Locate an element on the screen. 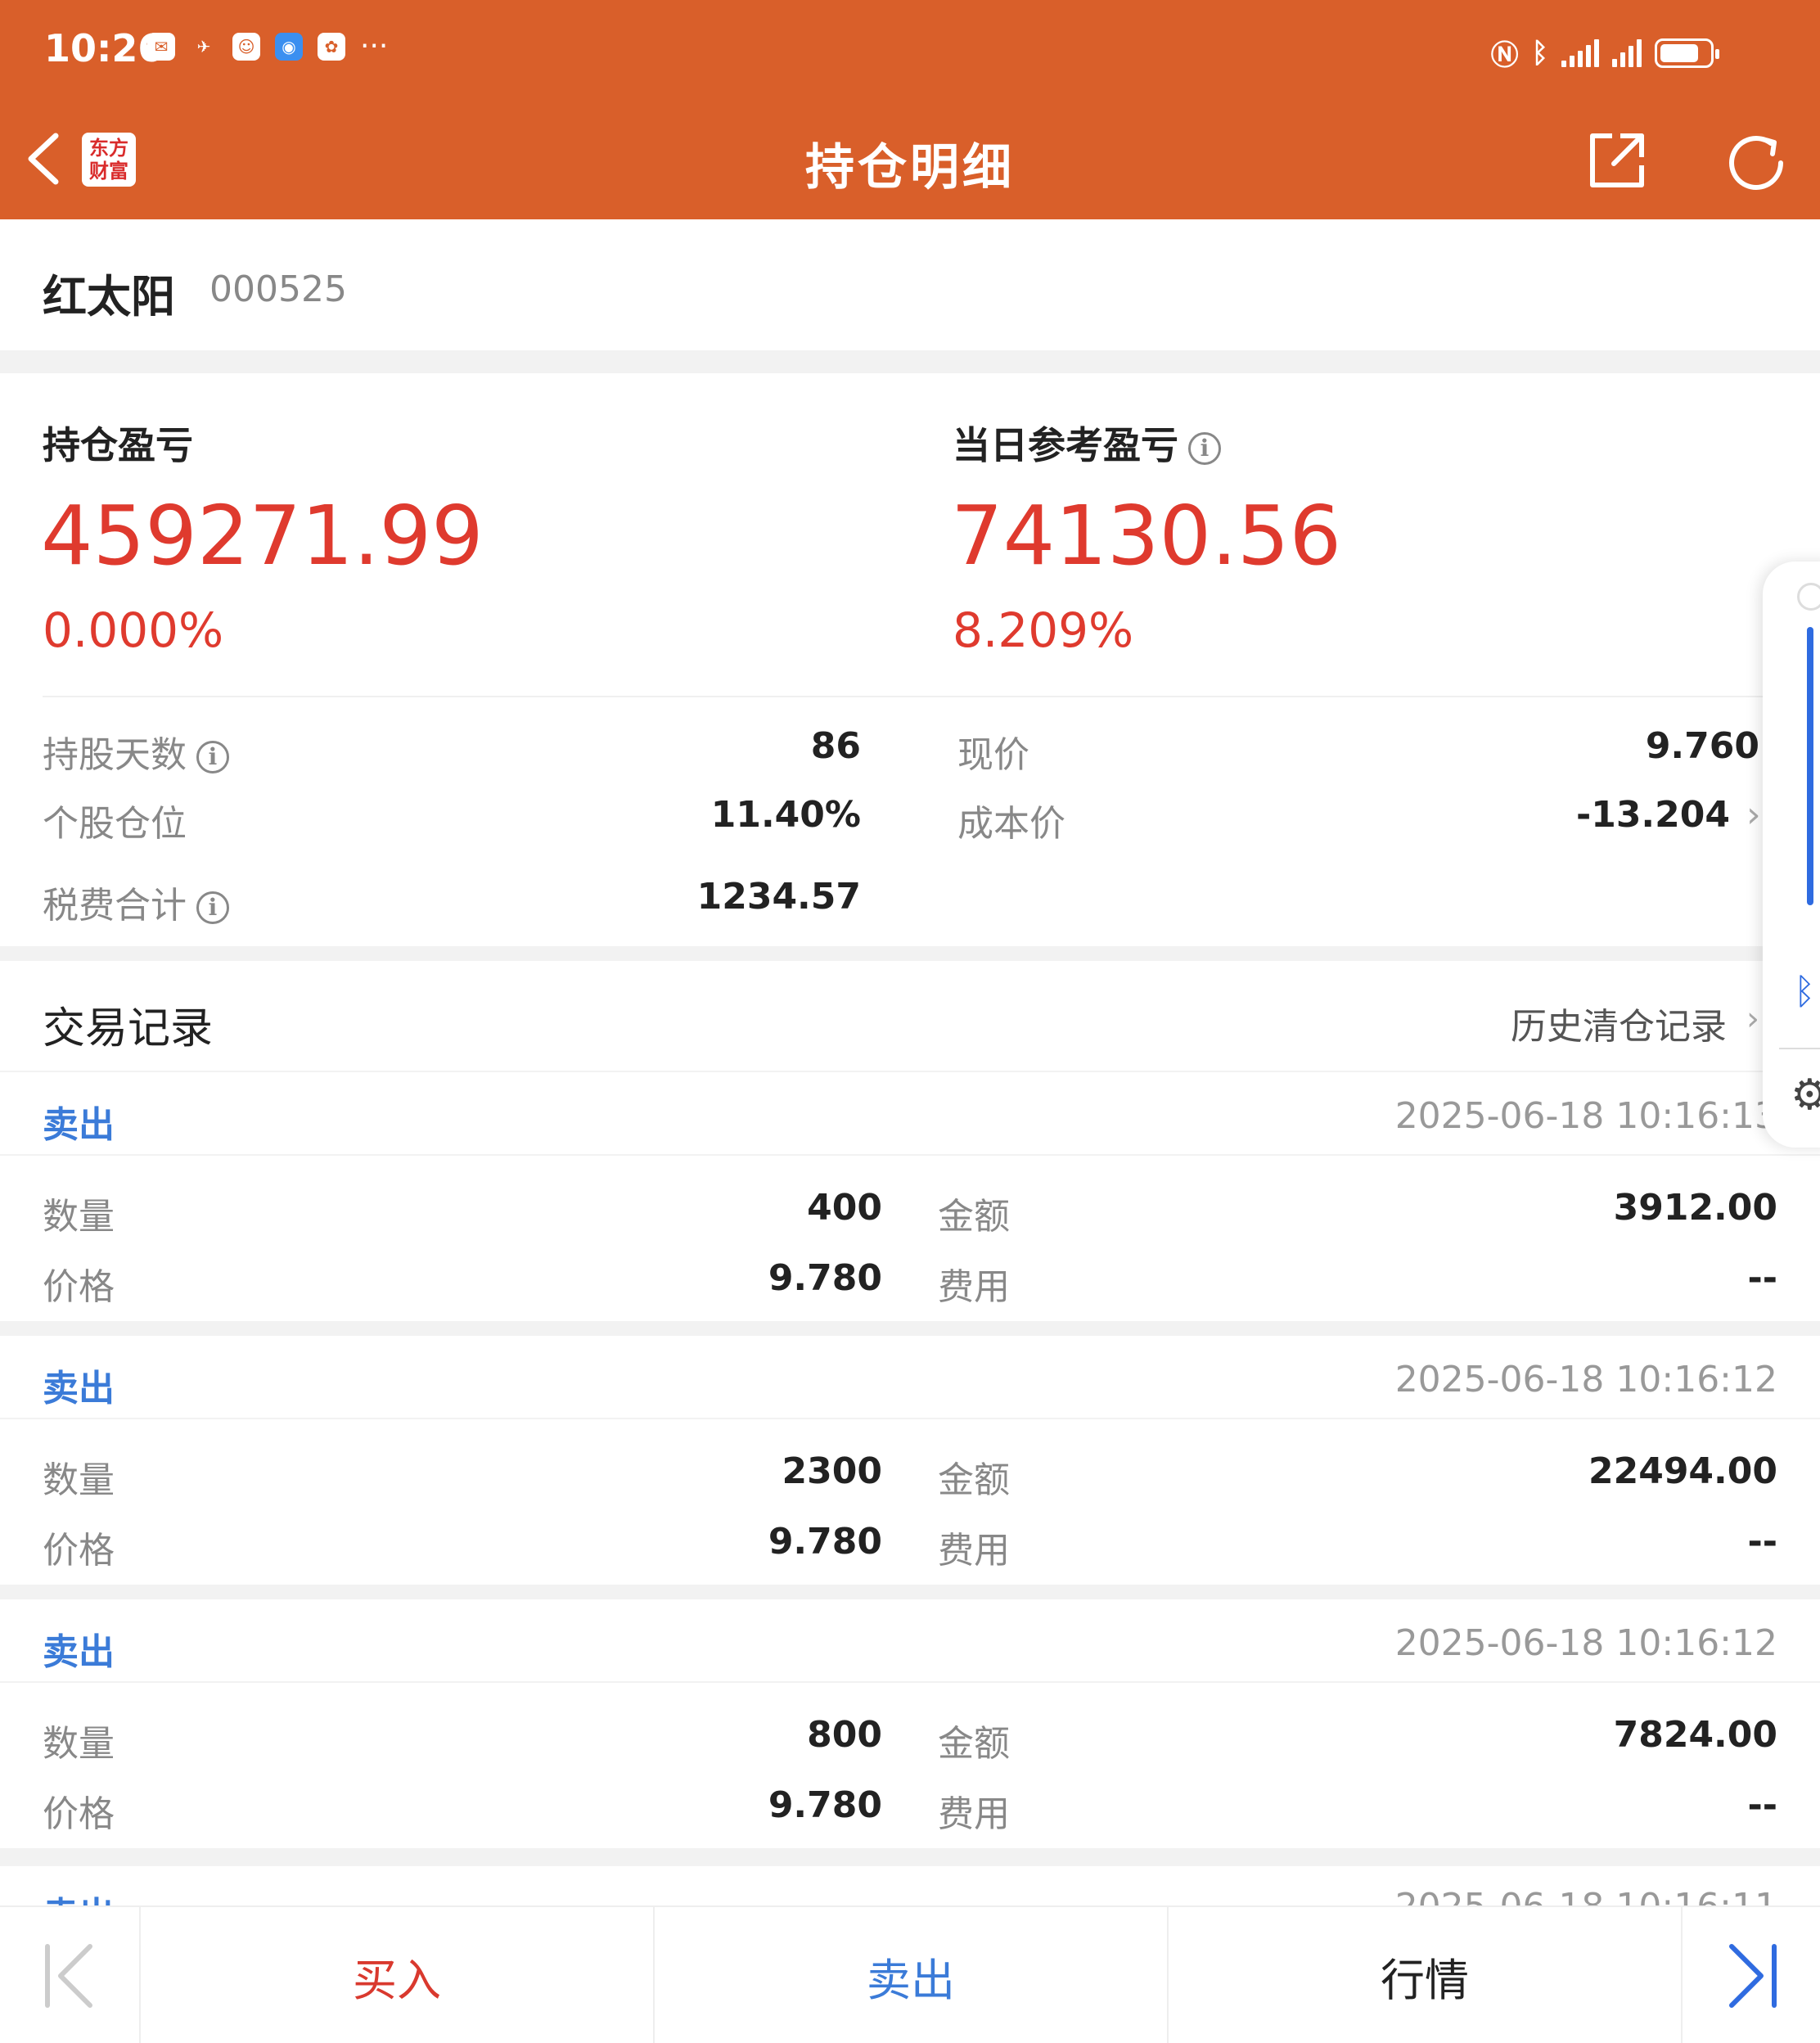 The image size is (1820, 2043). stock-code: 000525 is located at coordinates (278, 289).